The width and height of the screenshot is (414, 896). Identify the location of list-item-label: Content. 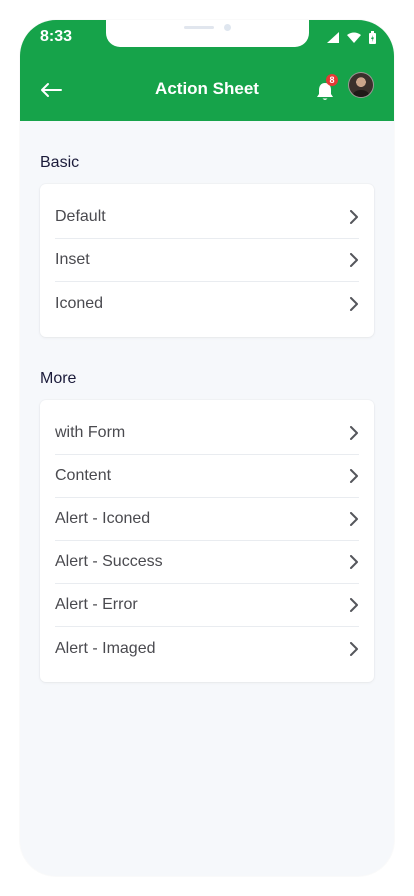
(83, 475).